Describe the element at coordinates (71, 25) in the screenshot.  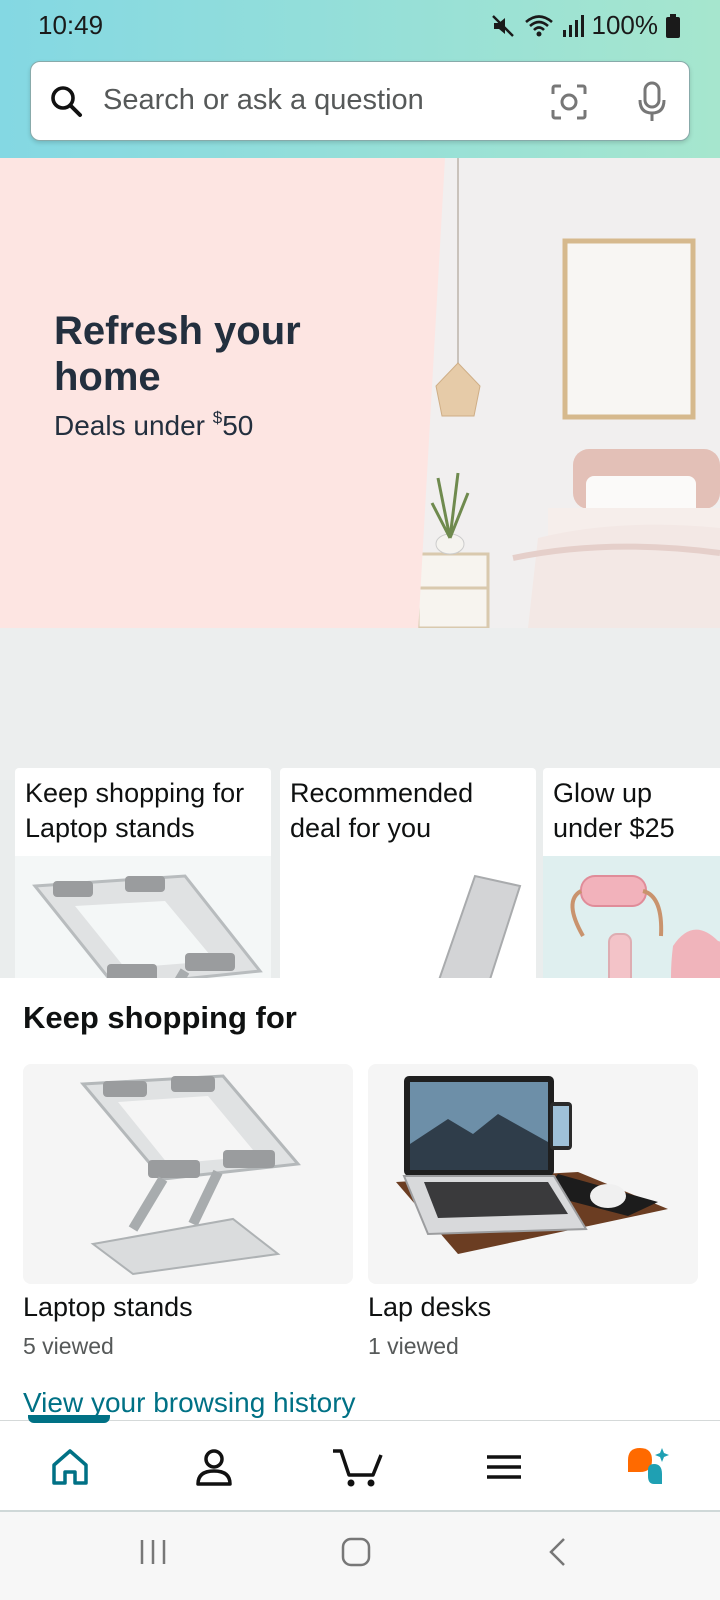
I see `status-time: 10:49` at that location.